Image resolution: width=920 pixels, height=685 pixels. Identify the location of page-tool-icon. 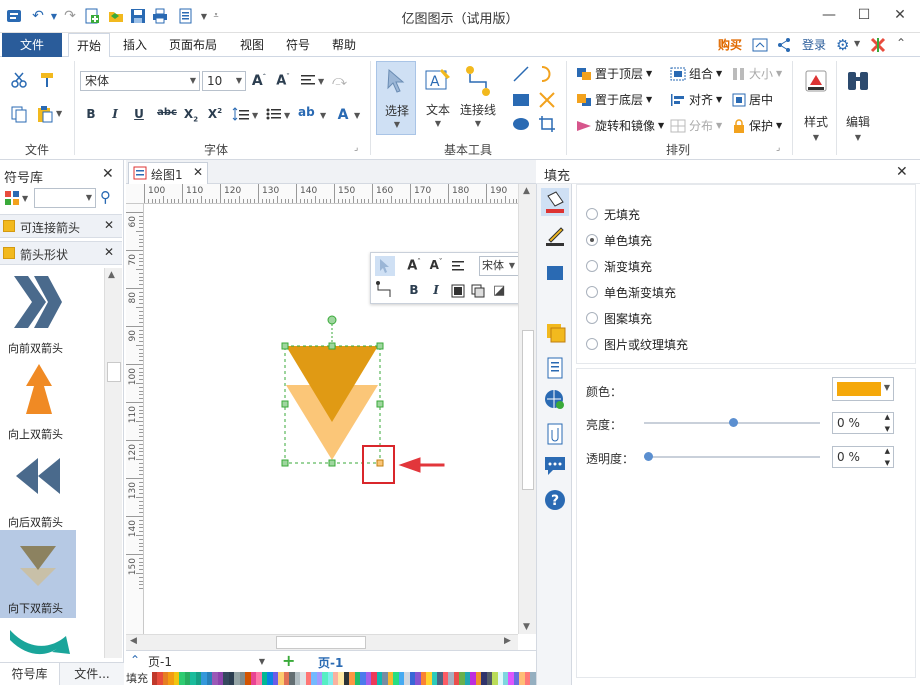
(555, 368).